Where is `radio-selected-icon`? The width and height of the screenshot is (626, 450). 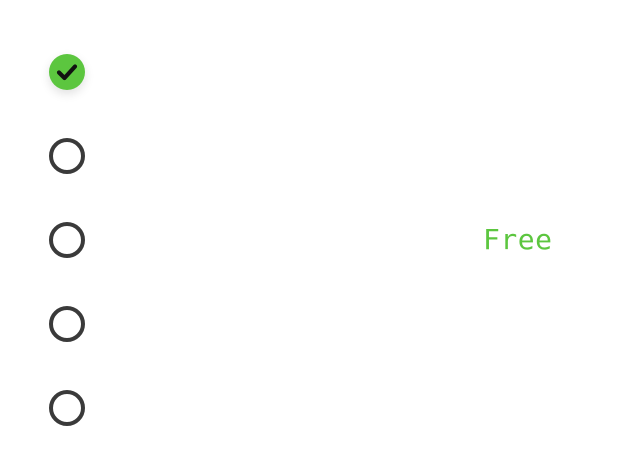 radio-selected-icon is located at coordinates (67, 72).